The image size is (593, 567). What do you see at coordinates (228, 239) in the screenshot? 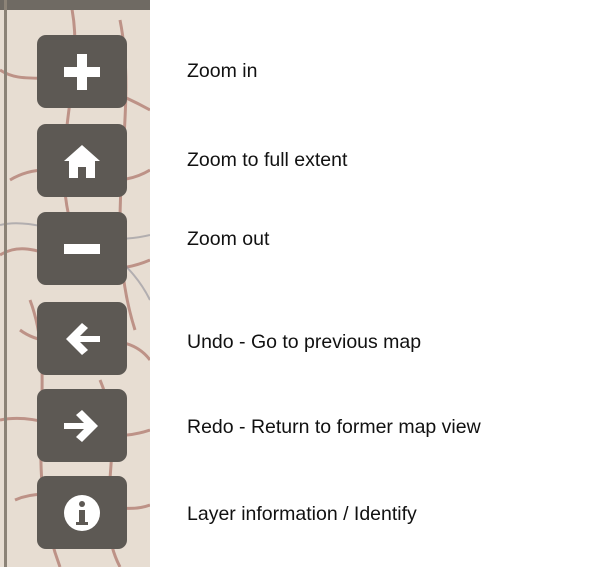
I see `zoom-out-label: Zoom out` at bounding box center [228, 239].